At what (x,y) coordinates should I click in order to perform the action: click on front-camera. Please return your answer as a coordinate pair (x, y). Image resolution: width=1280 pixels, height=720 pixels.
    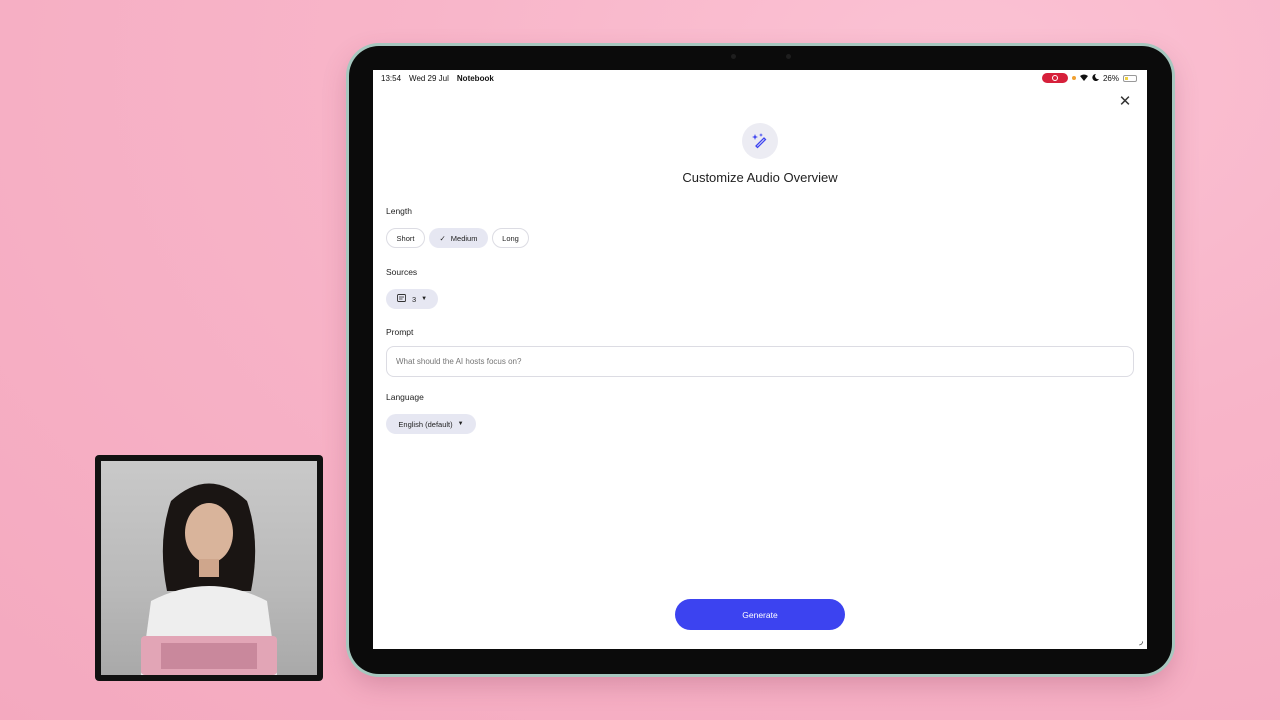
    Looking at the image, I should click on (733, 56).